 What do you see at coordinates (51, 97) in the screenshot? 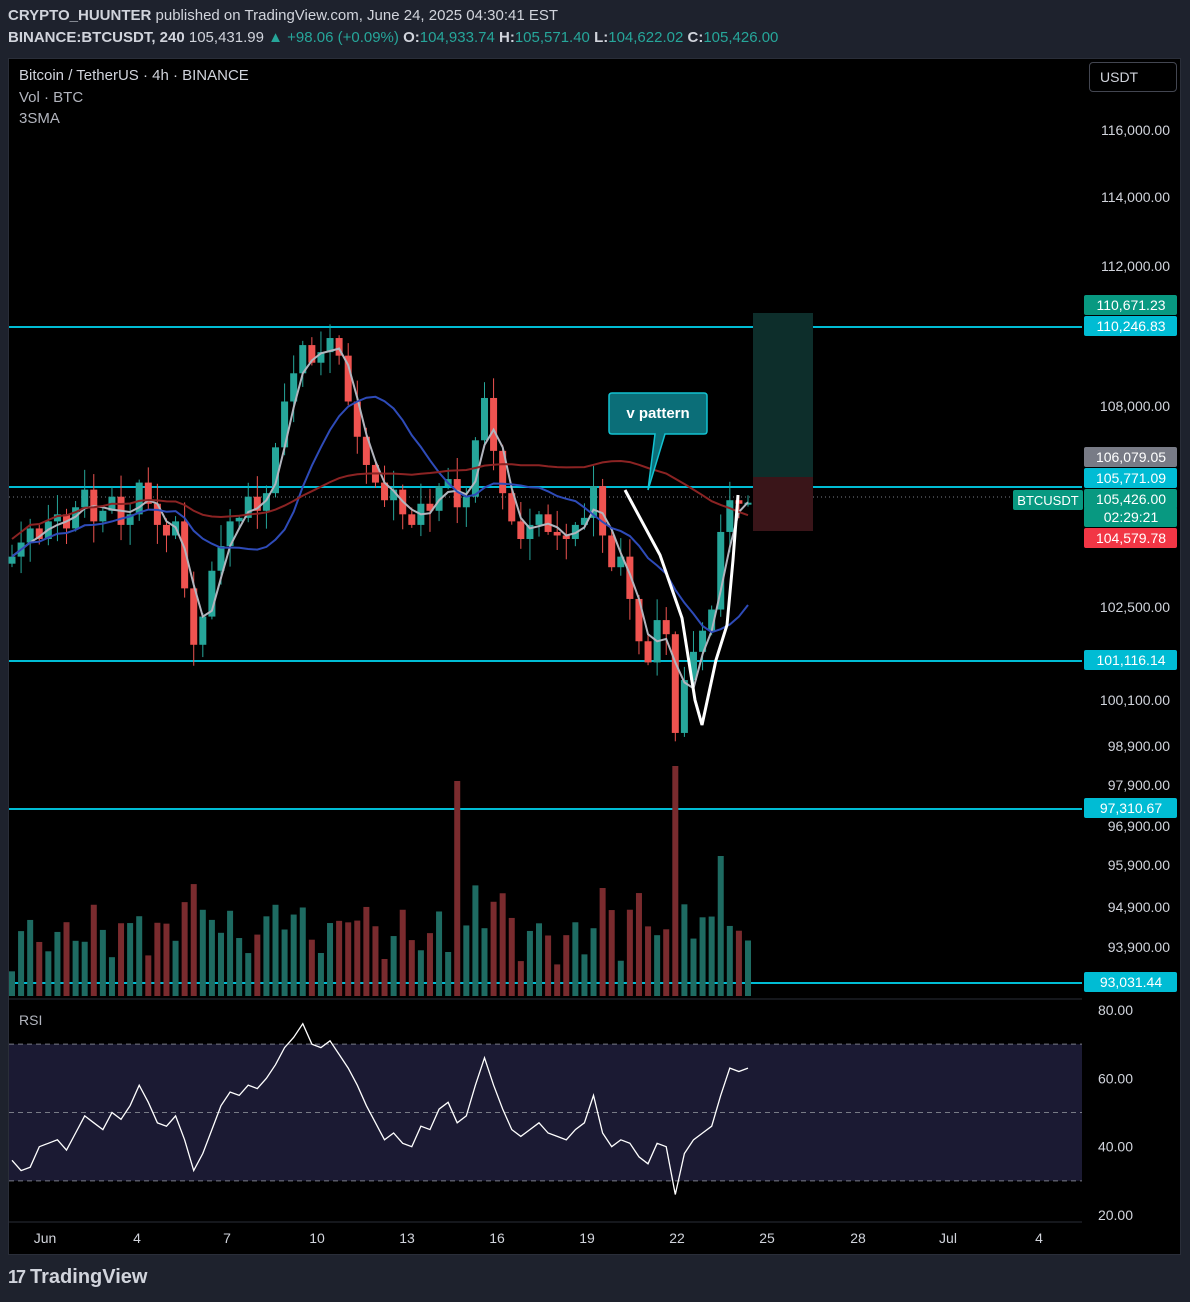
I see `volume-legend: Vol · BTC` at bounding box center [51, 97].